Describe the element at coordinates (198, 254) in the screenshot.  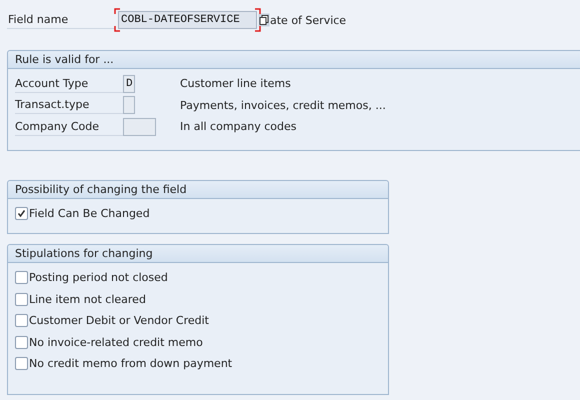
I see `group-title: Stipulations for changing` at that location.